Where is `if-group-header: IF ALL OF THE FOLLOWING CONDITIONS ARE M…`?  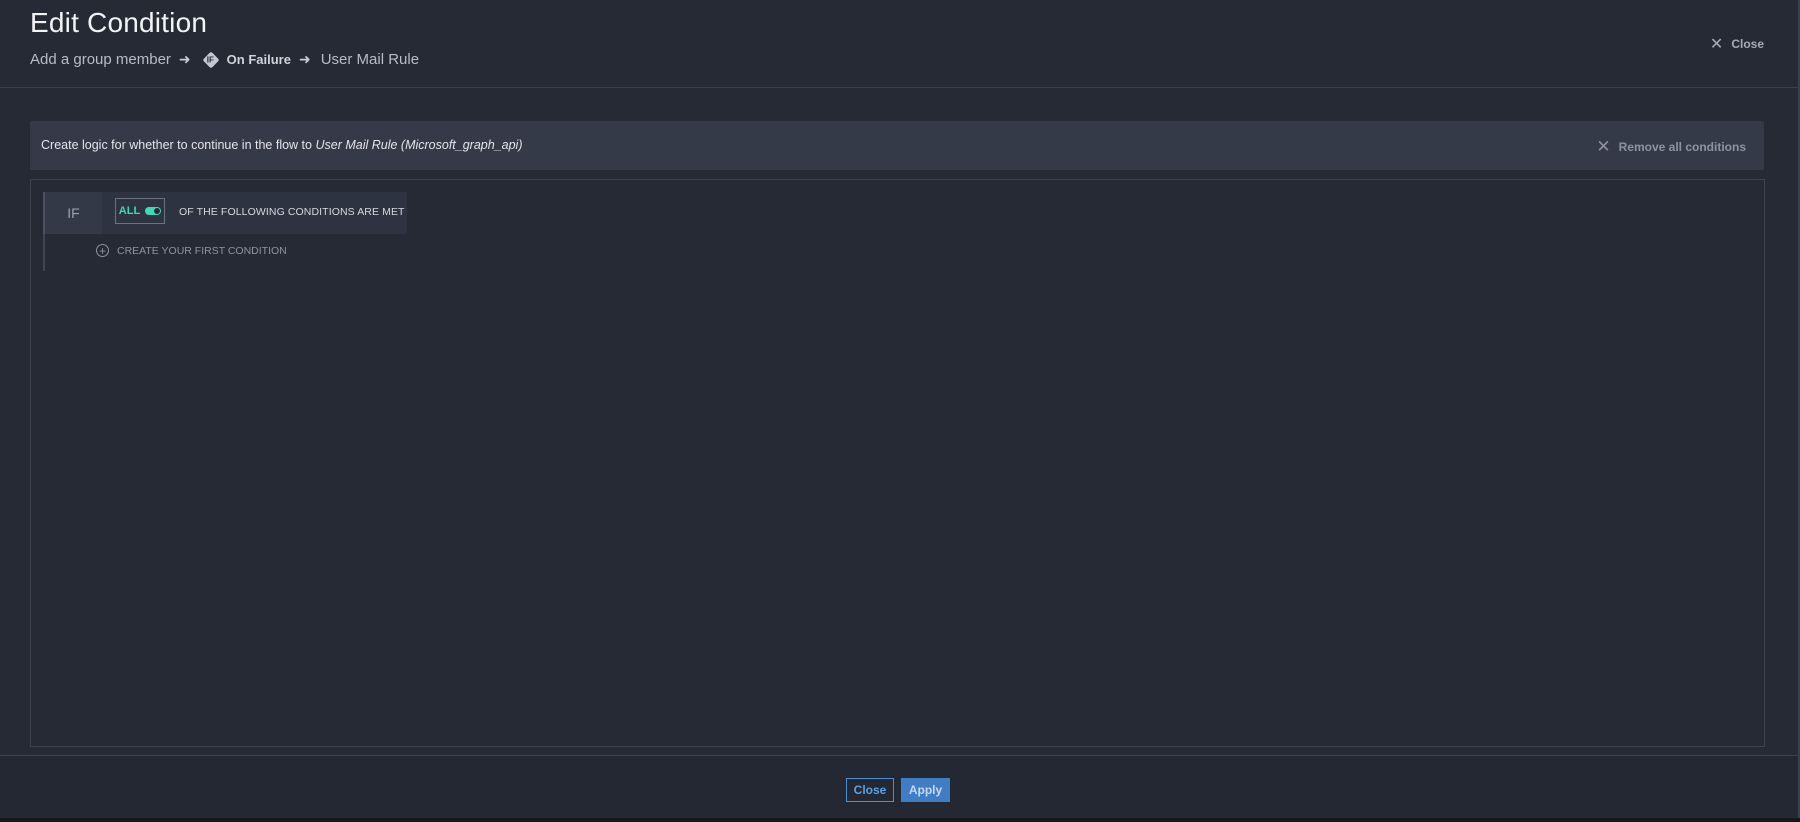
if-group-header: IF ALL OF THE FOLLOWING CONDITIONS ARE M… is located at coordinates (225, 213).